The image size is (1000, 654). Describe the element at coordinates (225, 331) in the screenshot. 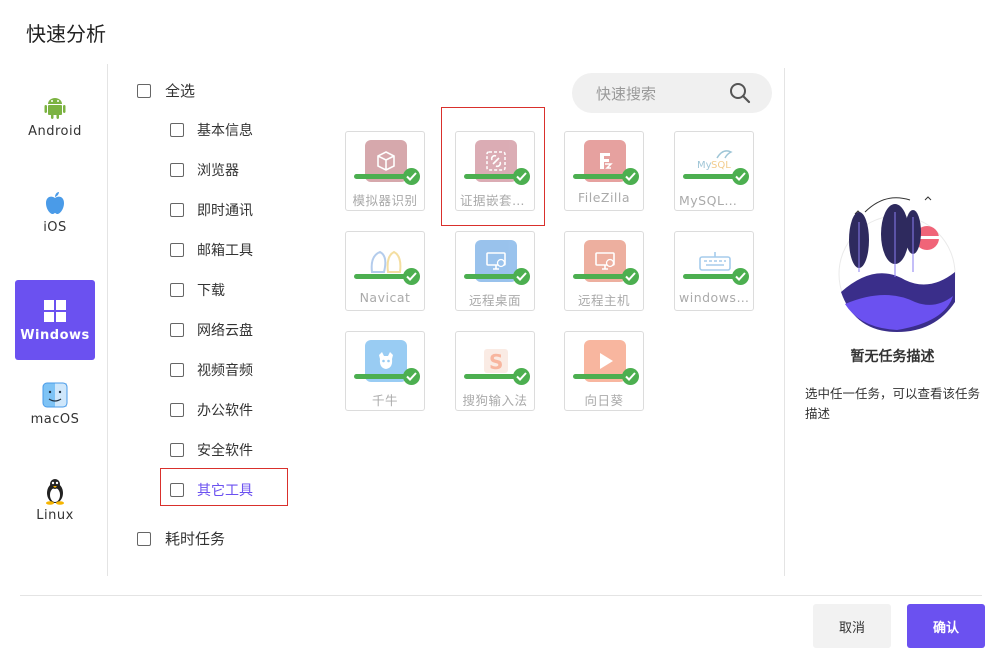

I see `category-label: 网络云盘` at that location.